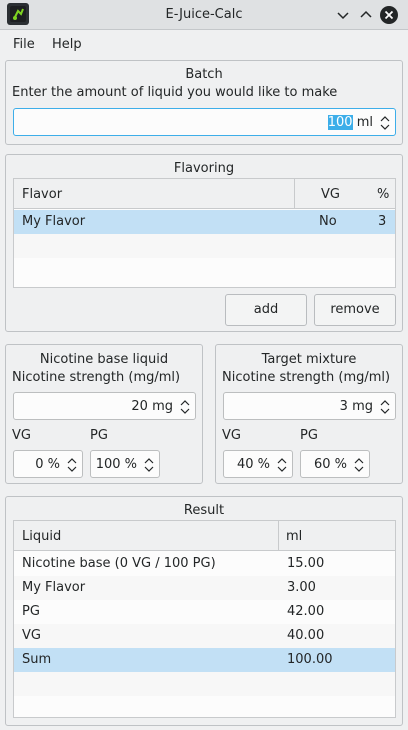  What do you see at coordinates (31, 635) in the screenshot?
I see `result-liquid-cell: VG` at bounding box center [31, 635].